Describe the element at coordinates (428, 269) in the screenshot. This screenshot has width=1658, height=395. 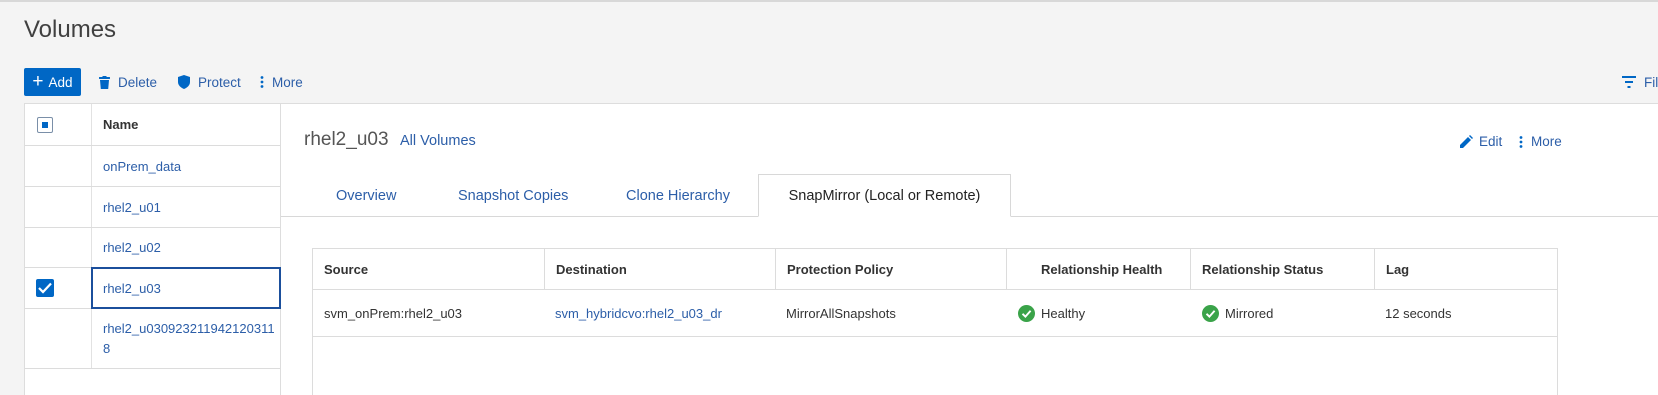
I see `col-source: Source` at that location.